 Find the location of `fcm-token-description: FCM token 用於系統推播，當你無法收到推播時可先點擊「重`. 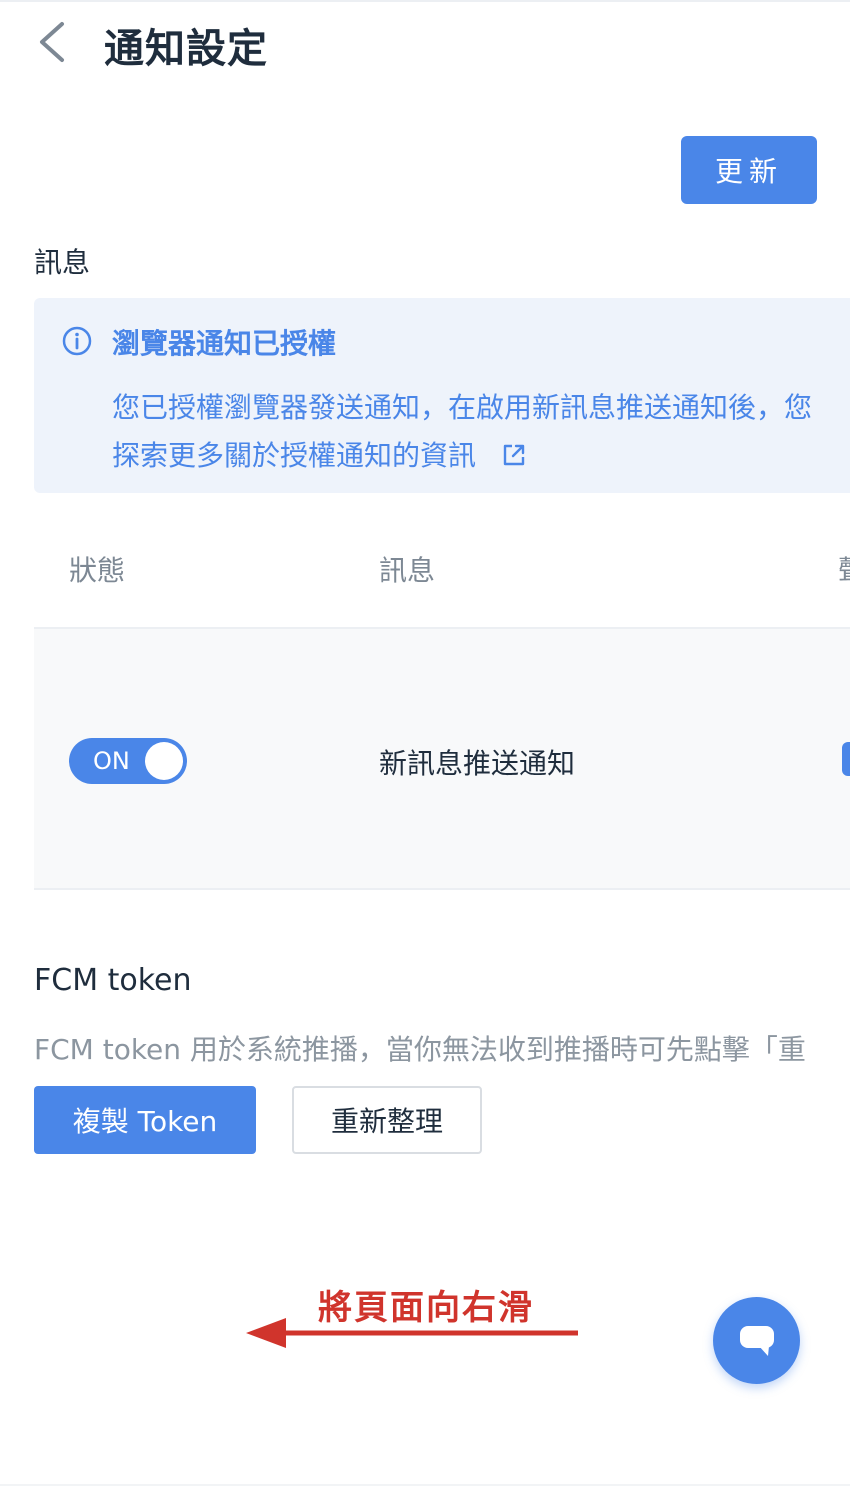

fcm-token-description: FCM token 用於系統推播，當你無法收到推播時可先點擊「重 is located at coordinates (420, 1049).